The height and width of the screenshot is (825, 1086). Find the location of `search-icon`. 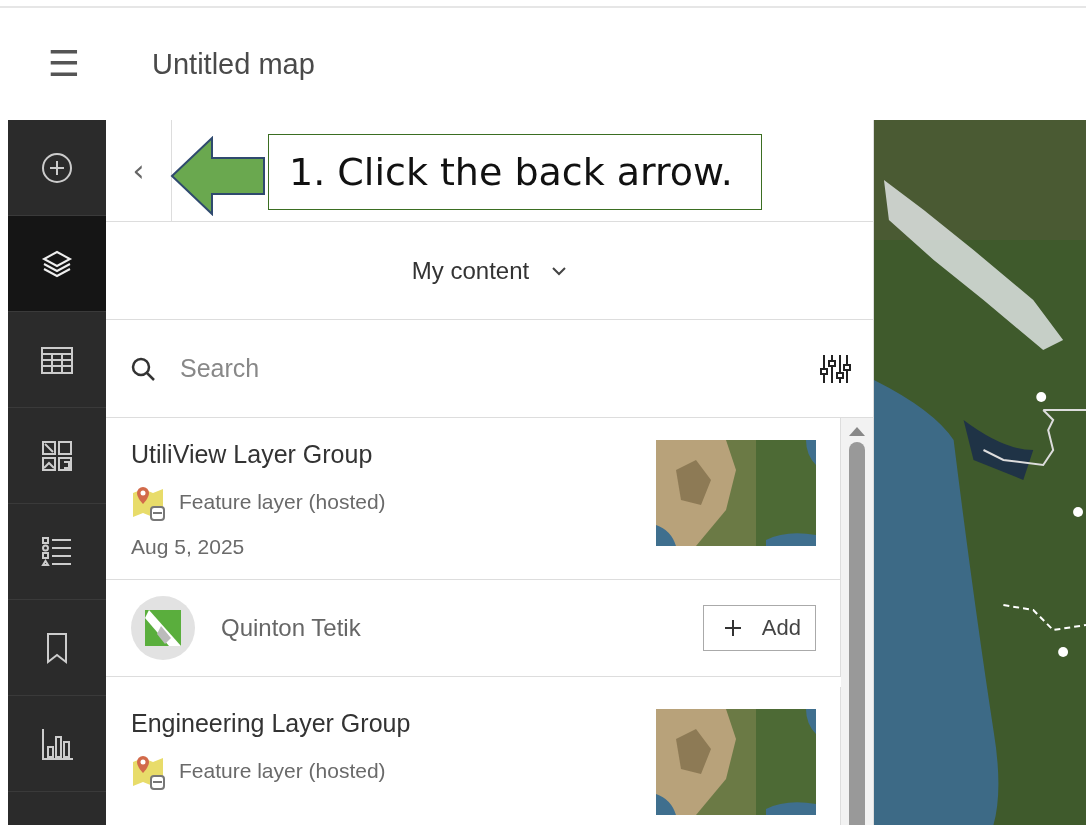

search-icon is located at coordinates (143, 368).